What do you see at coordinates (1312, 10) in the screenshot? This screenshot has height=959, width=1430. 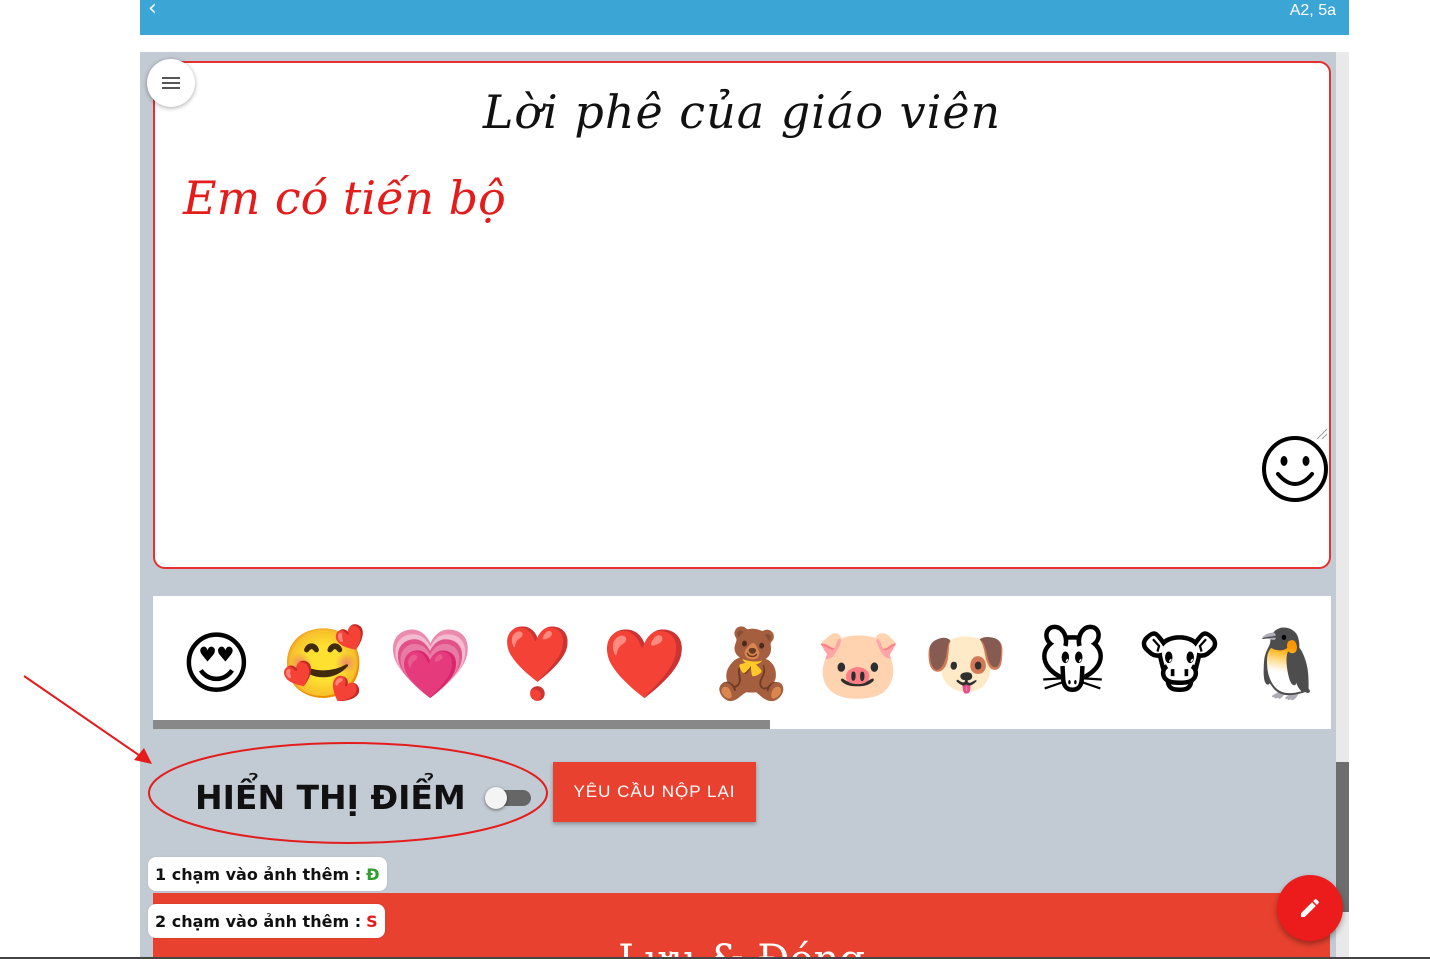 I see `class-label: A2, 5a` at bounding box center [1312, 10].